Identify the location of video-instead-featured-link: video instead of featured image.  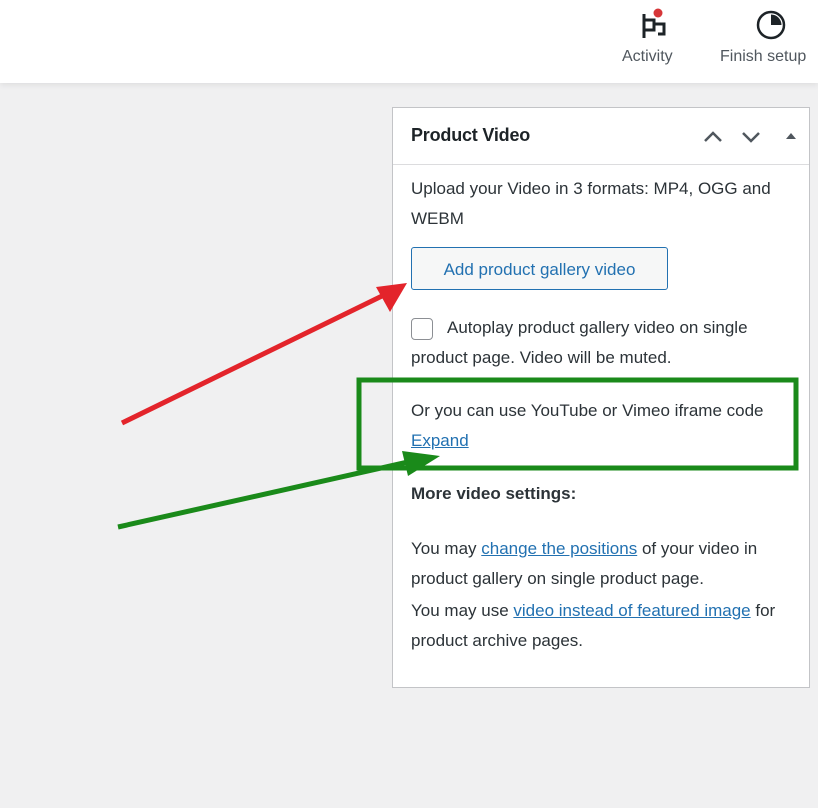
(631, 610).